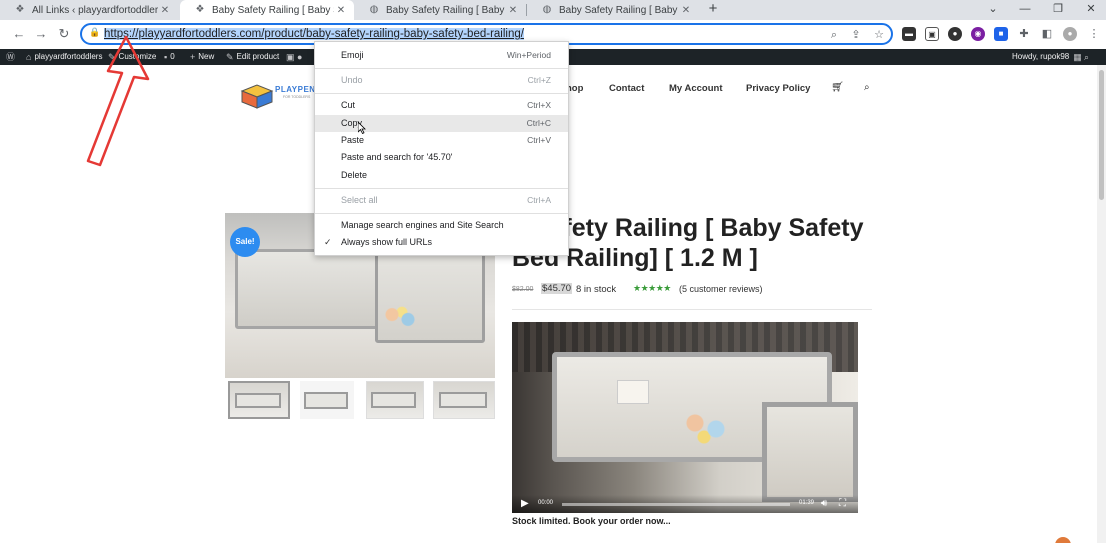  I want to click on logo-text: PLAYPEN, so click(295, 89).